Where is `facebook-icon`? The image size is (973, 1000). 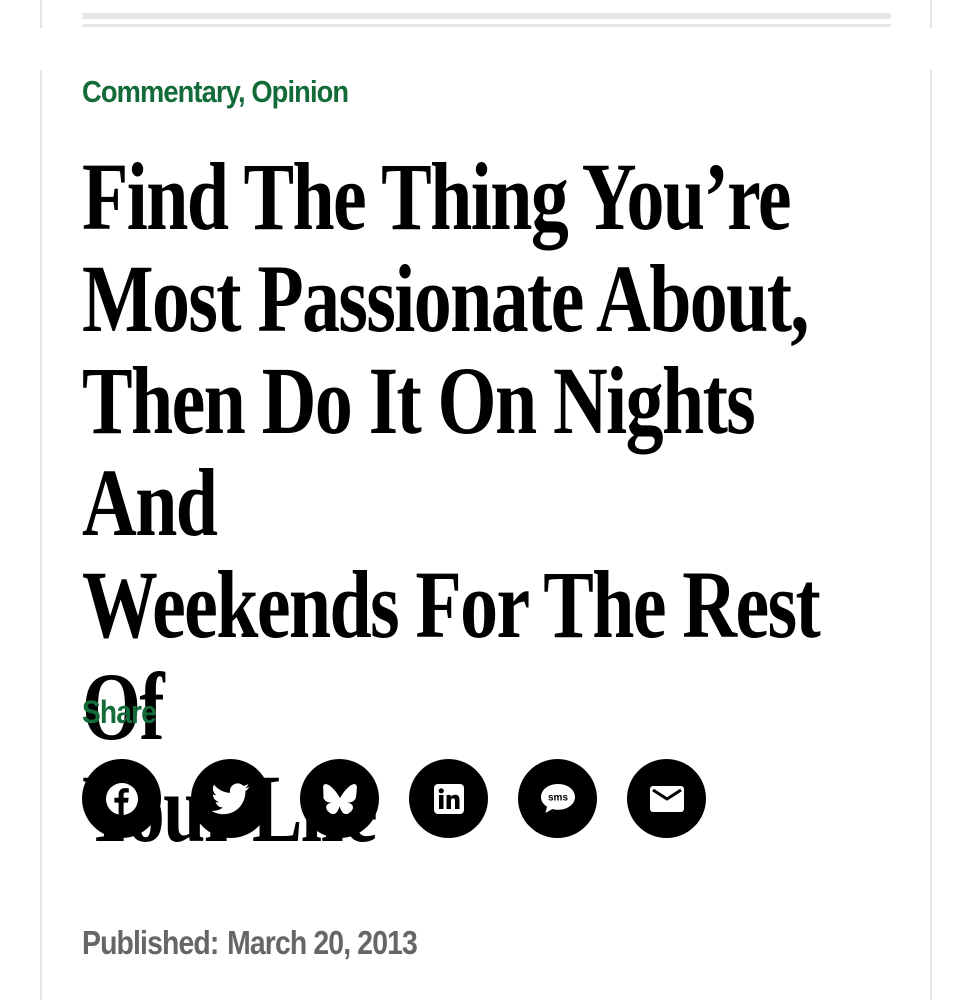 facebook-icon is located at coordinates (122, 799).